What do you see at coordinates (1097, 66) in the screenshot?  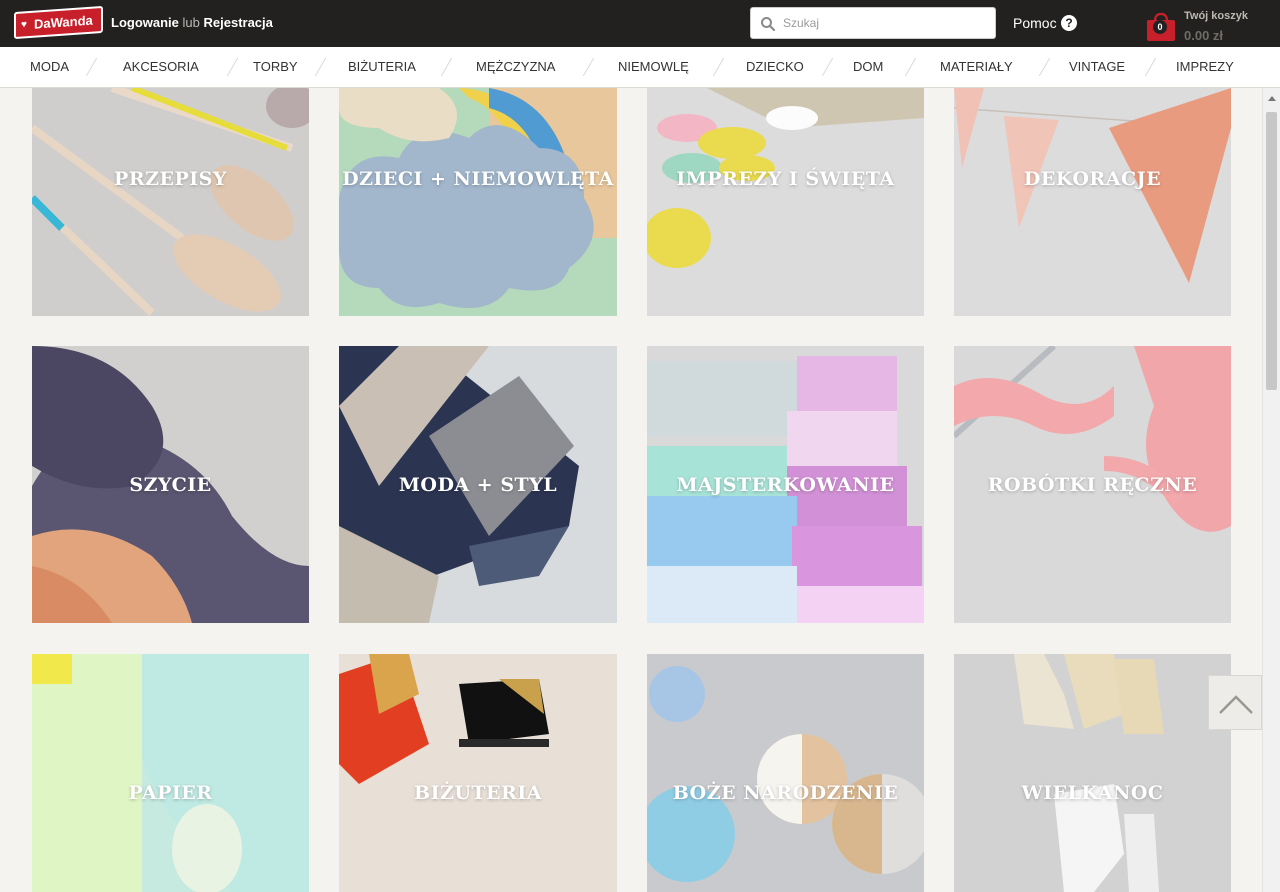 I see `nav-item-vintage: VINTAGE` at bounding box center [1097, 66].